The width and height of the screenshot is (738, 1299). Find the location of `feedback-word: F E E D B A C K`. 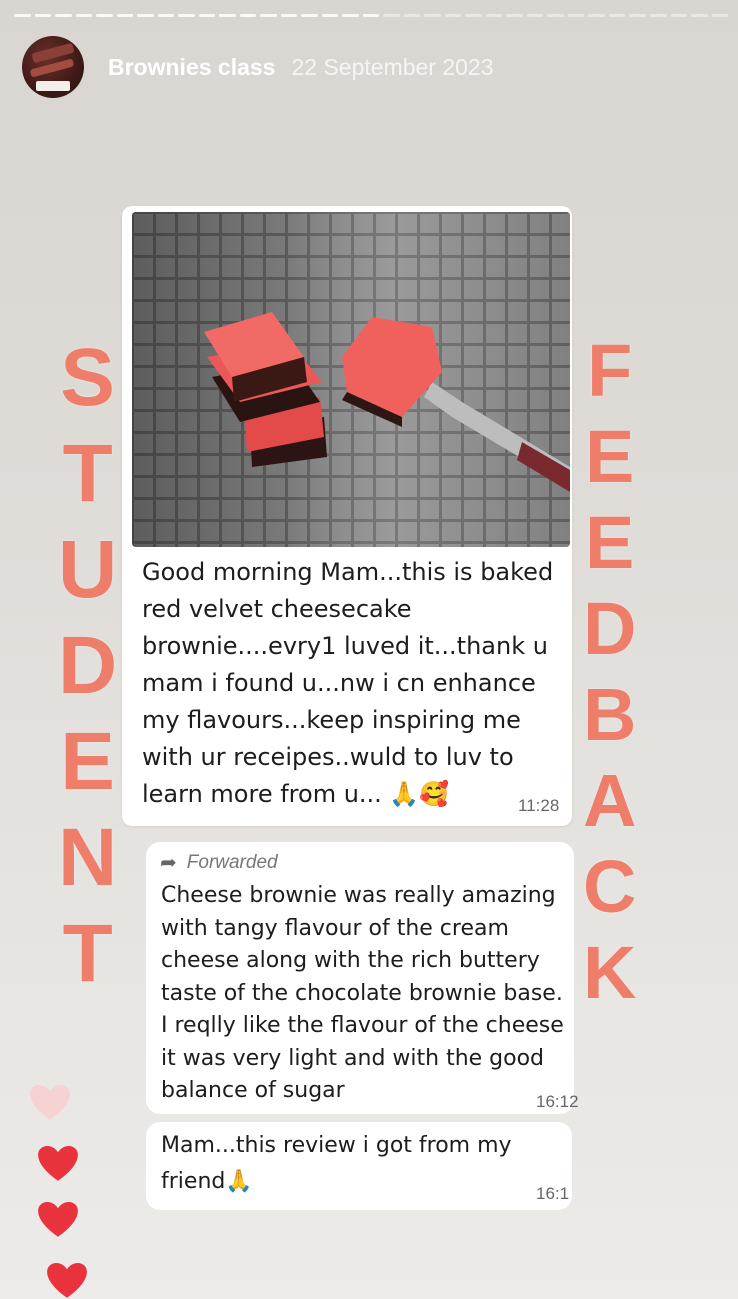

feedback-word: F E E D B A C K is located at coordinates (610, 671).